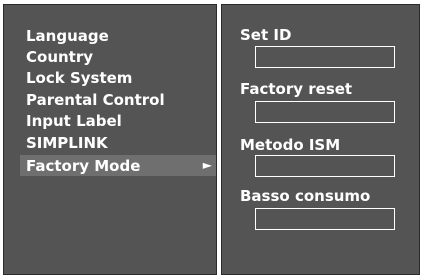 The width and height of the screenshot is (424, 277). Describe the element at coordinates (325, 219) in the screenshot. I see `basso-consumo-field` at that location.